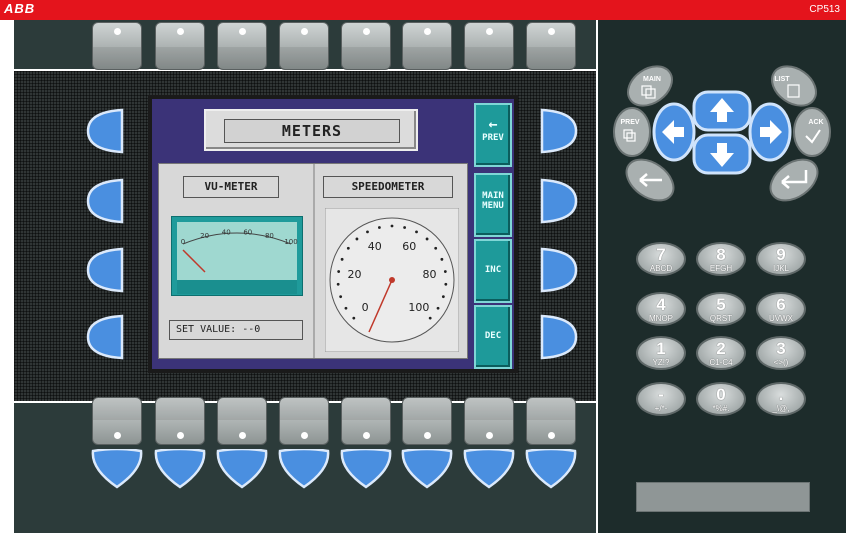  I want to click on needle-hub, so click(392, 280).